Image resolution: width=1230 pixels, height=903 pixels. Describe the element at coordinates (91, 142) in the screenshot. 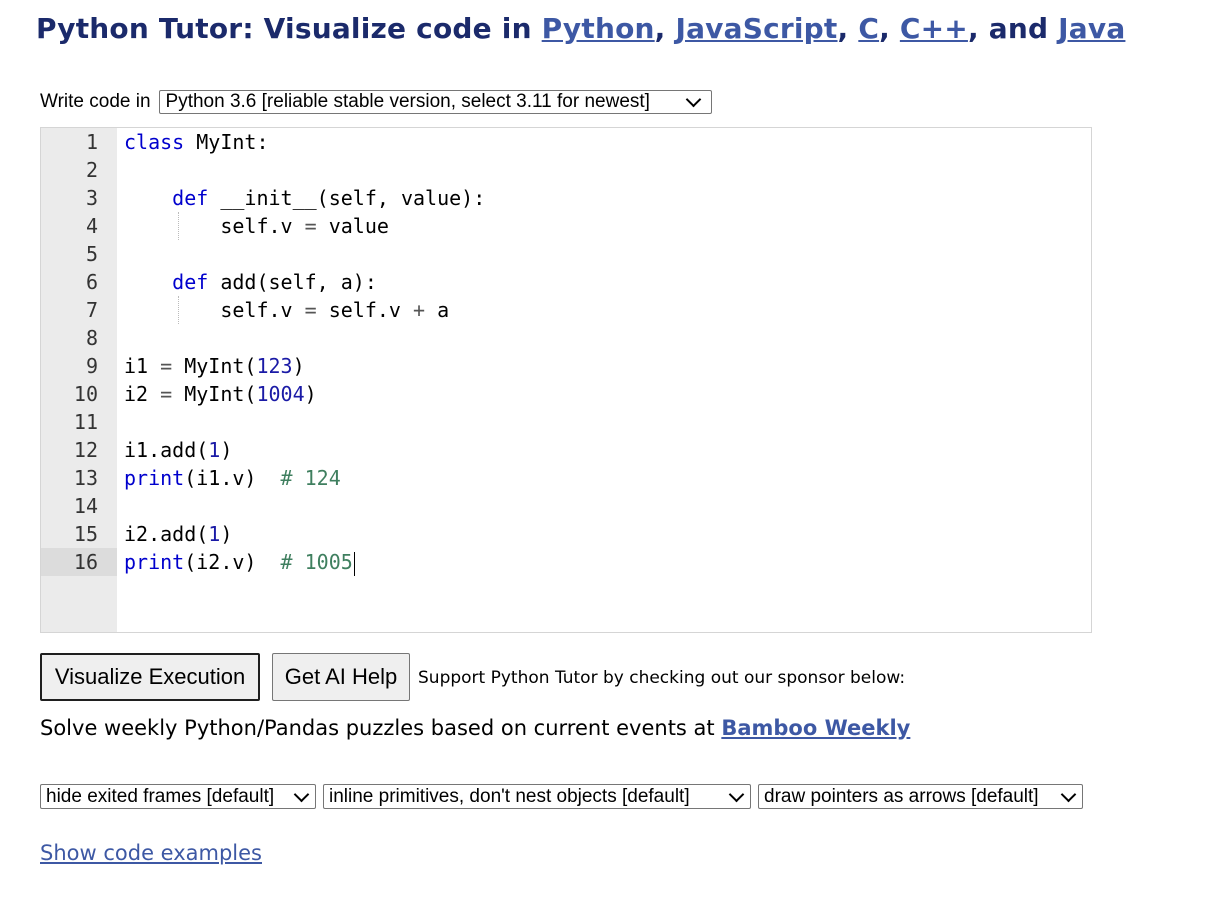

I see `line-number: 1` at that location.